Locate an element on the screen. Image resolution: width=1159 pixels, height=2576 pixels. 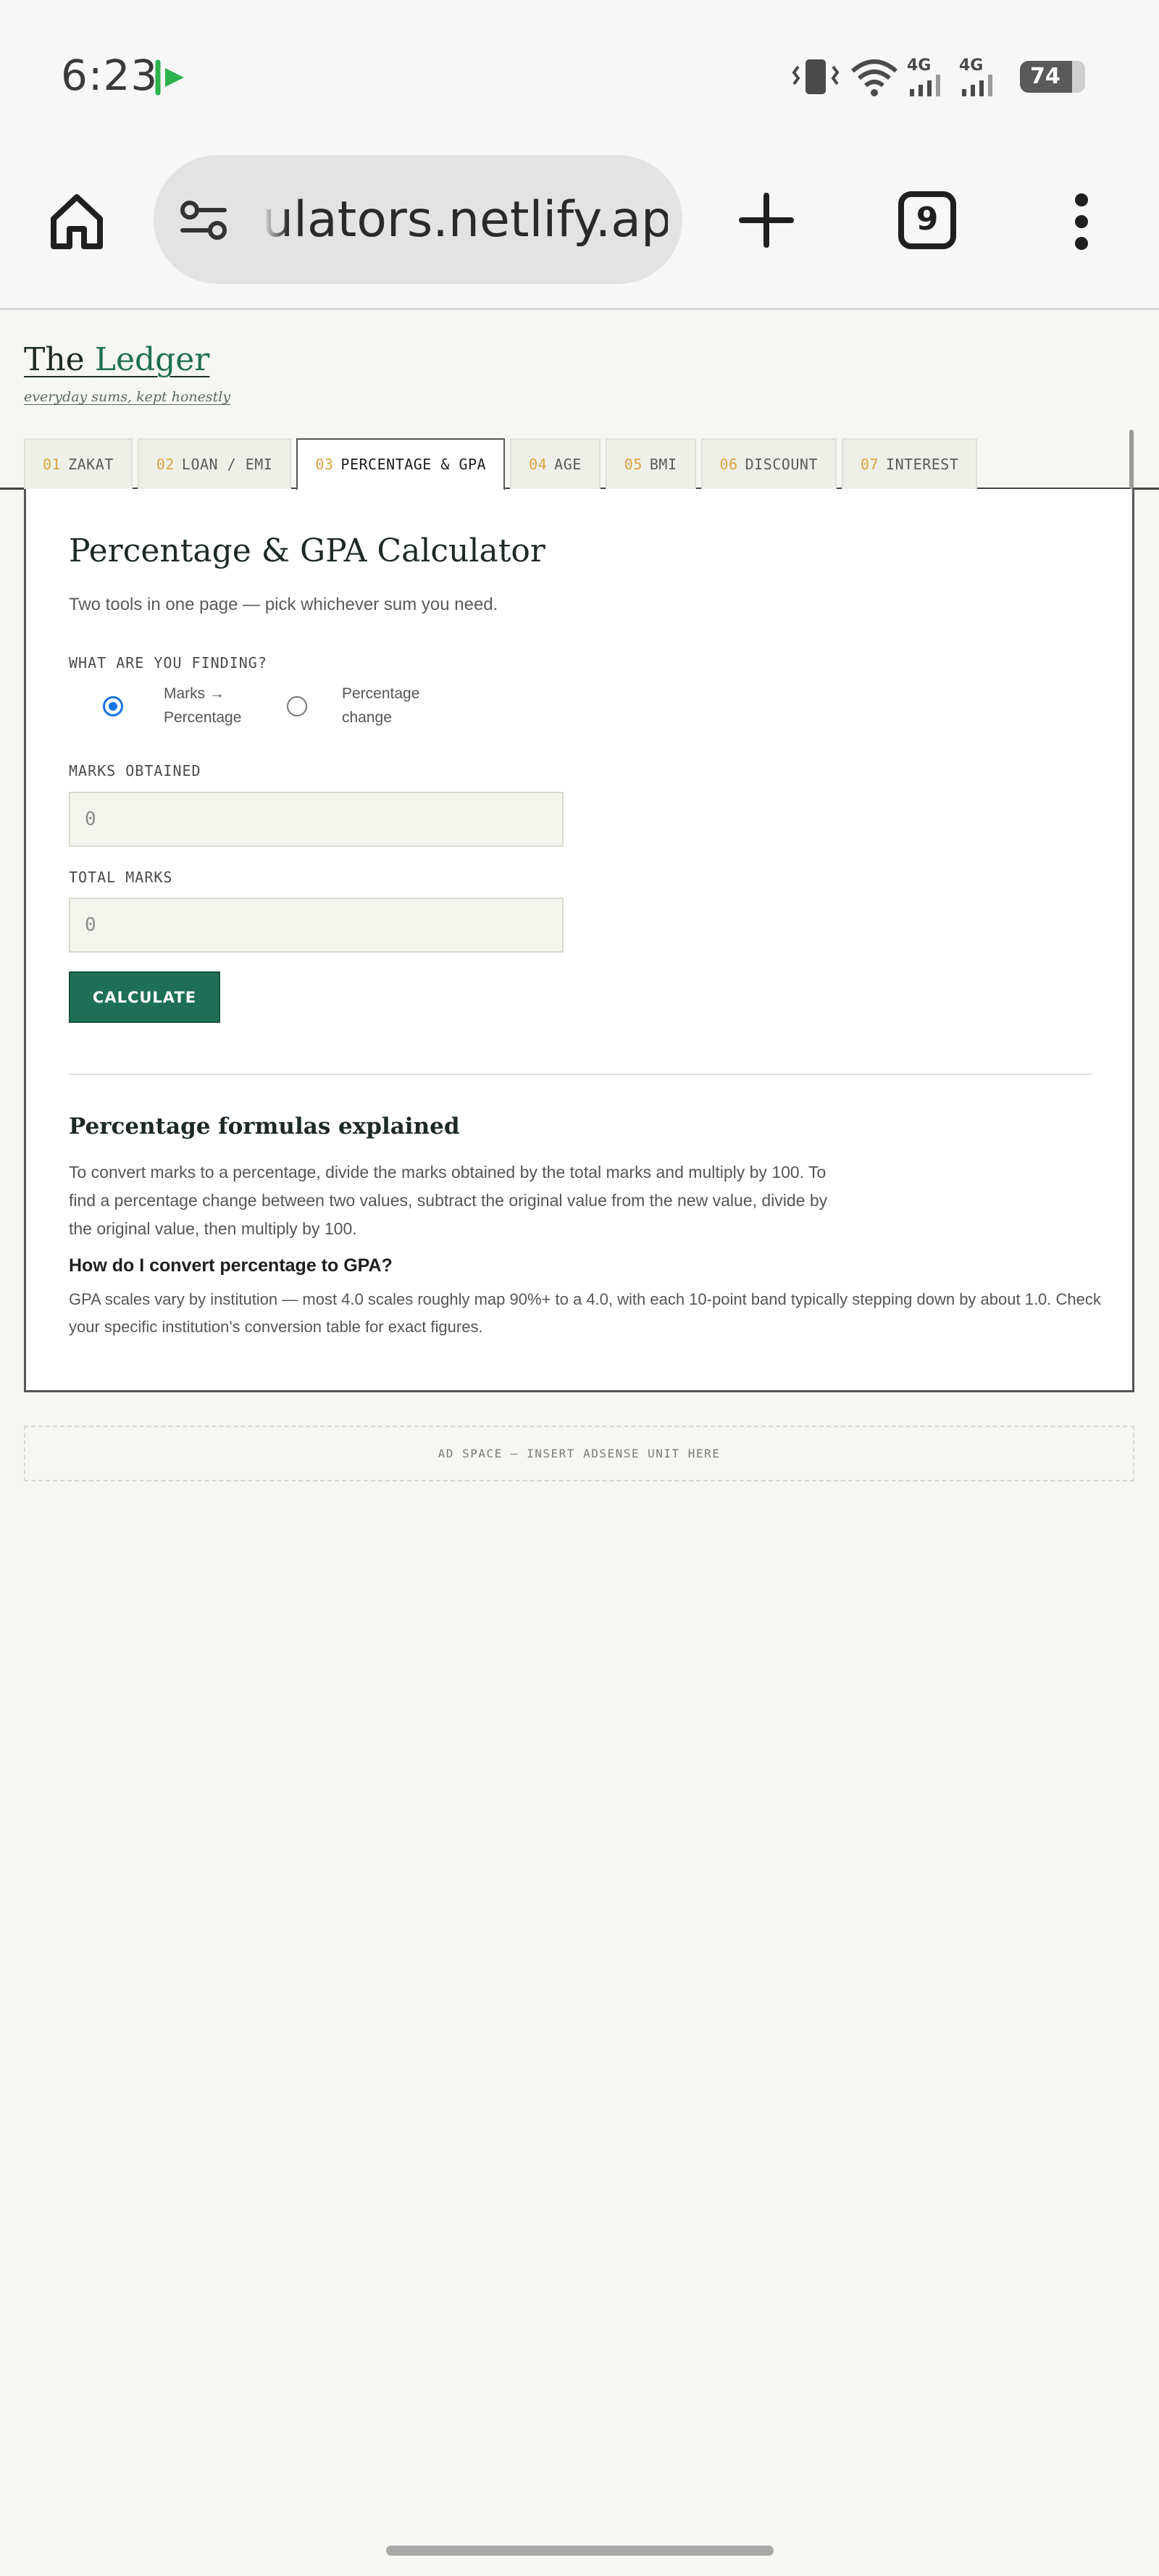
calculate-button: CALCULATE is located at coordinates (144, 997).